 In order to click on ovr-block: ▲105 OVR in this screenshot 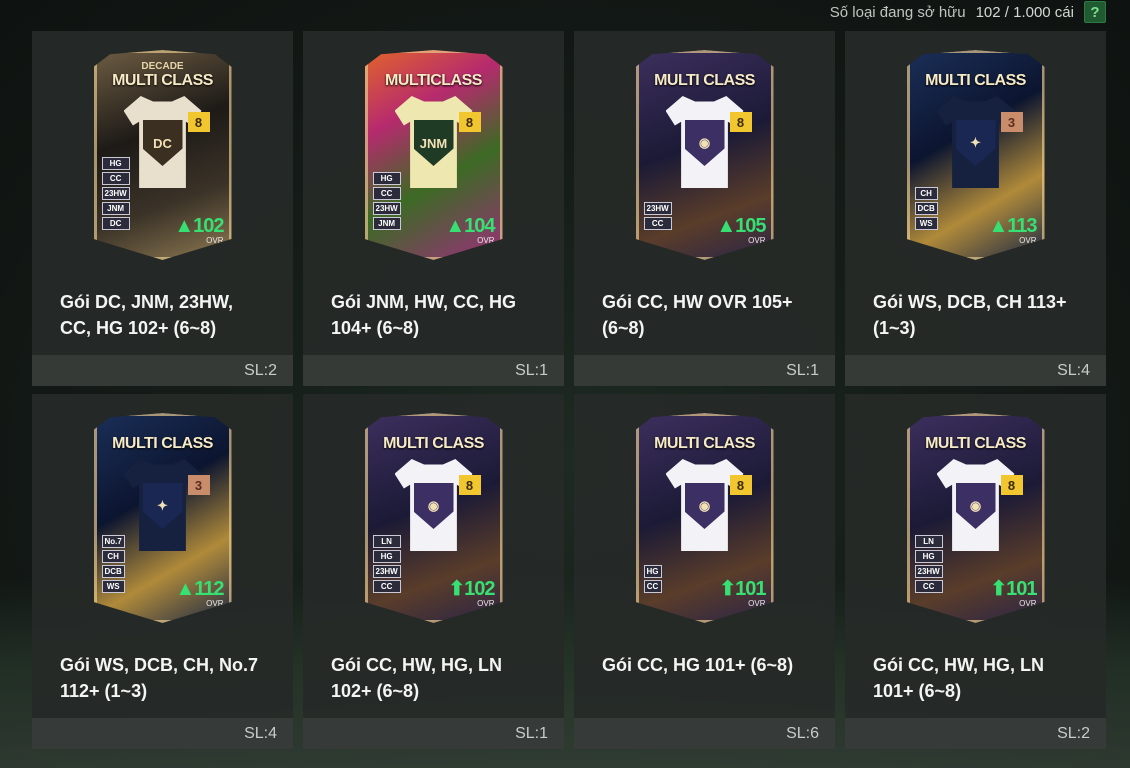, I will do `click(741, 230)`.